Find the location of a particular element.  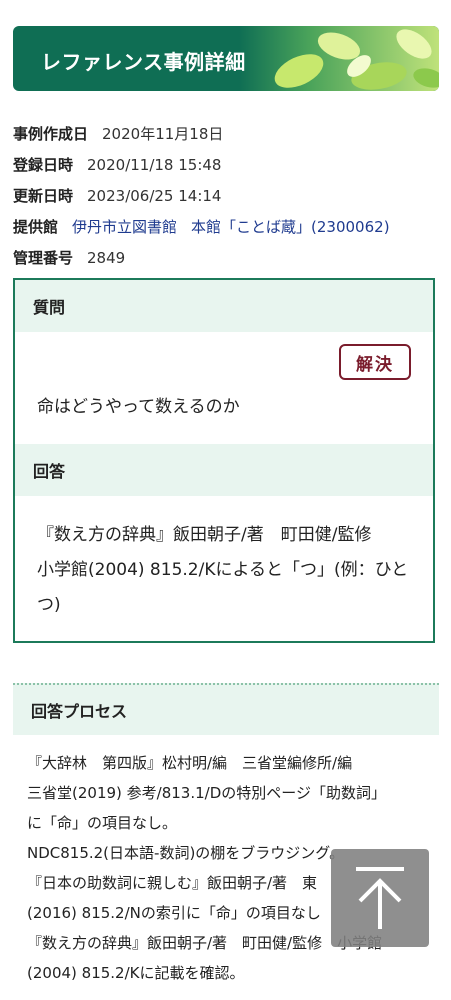

process-line: (2004) 815.2/Kに記載を確認。 is located at coordinates (136, 973).